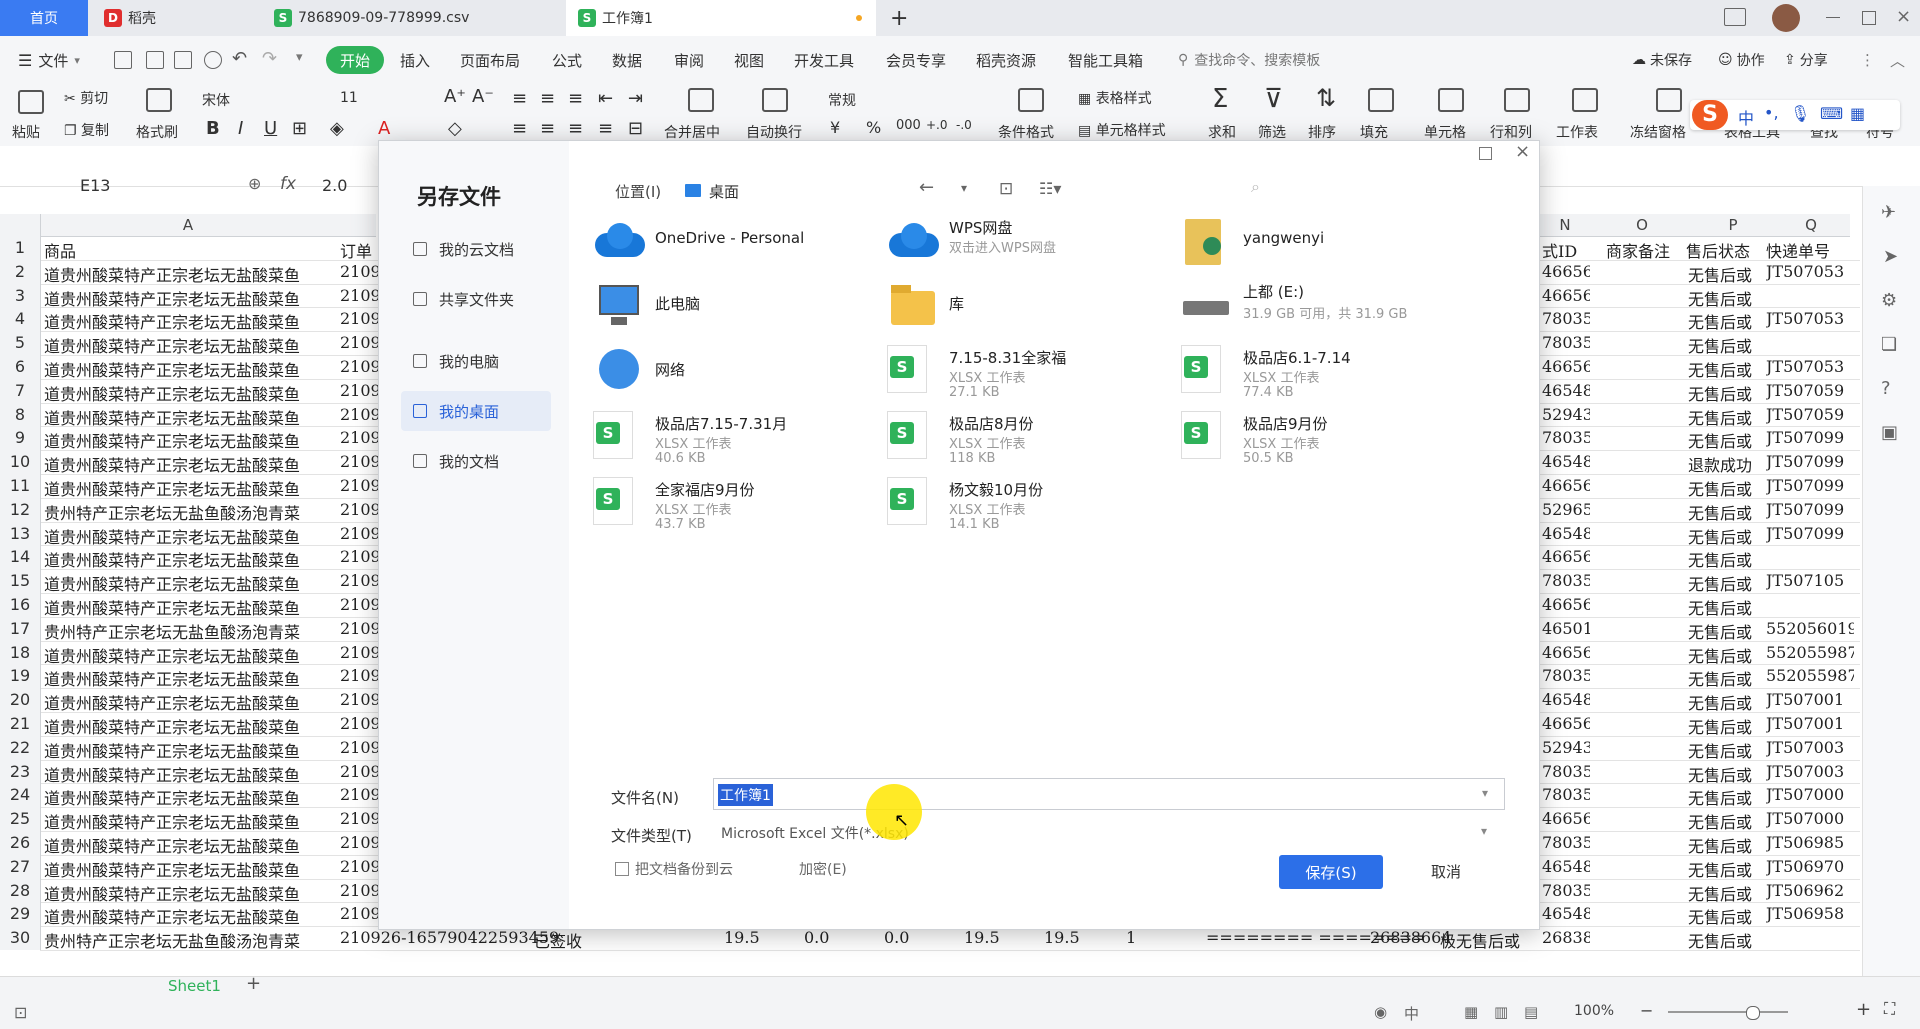  What do you see at coordinates (1501, 1012) in the screenshot?
I see `page-layout-view-icon: ▥` at bounding box center [1501, 1012].